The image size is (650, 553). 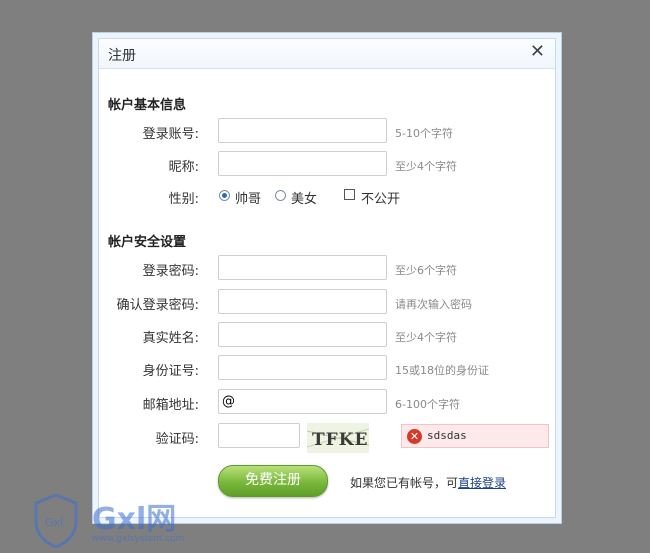 What do you see at coordinates (537, 52) in the screenshot?
I see `close-icon: ✕` at bounding box center [537, 52].